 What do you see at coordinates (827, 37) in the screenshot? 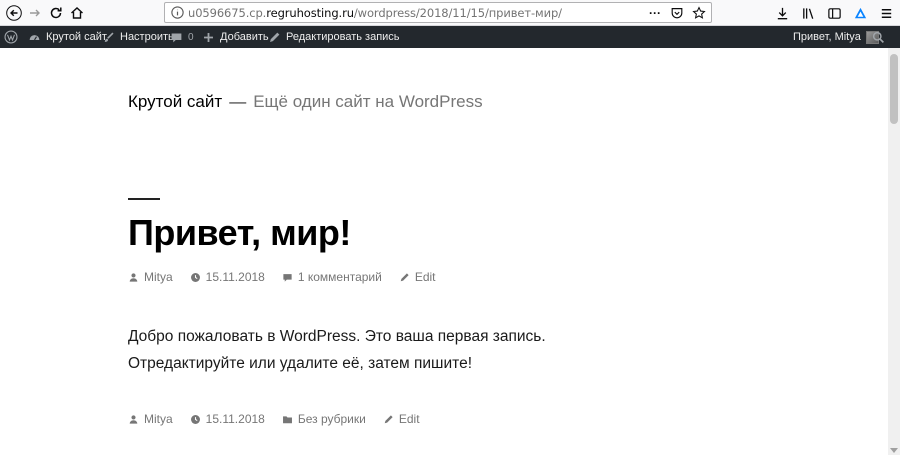
I see `adminbar-howdy-label: Привет, Mitya` at bounding box center [827, 37].